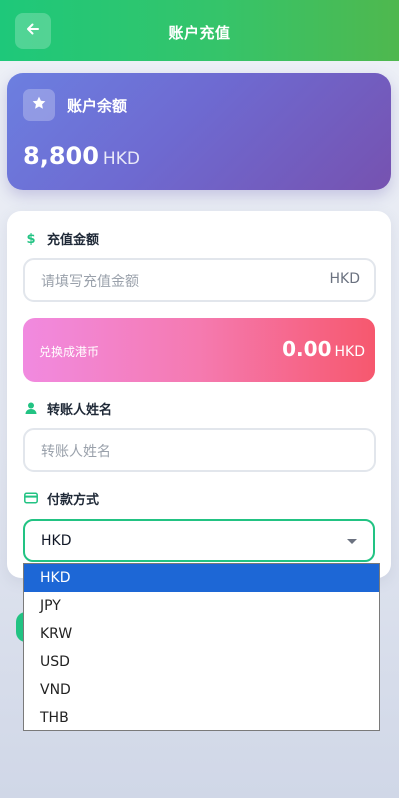 The width and height of the screenshot is (399, 798). What do you see at coordinates (345, 279) in the screenshot?
I see `amount-currency-suffix: HKD` at bounding box center [345, 279].